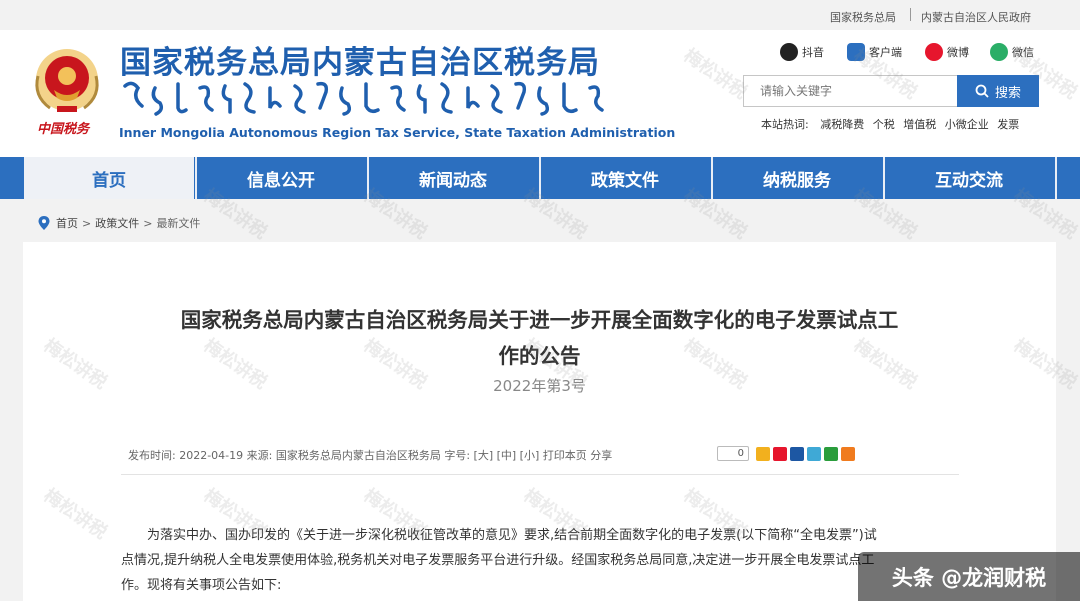 Image resolution: width=1080 pixels, height=601 pixels. Describe the element at coordinates (539, 320) in the screenshot. I see `article-title-line1: 国家税务总局内蒙古自治区税务局关于进一步开展全面数字化的电子发票试点工` at that location.